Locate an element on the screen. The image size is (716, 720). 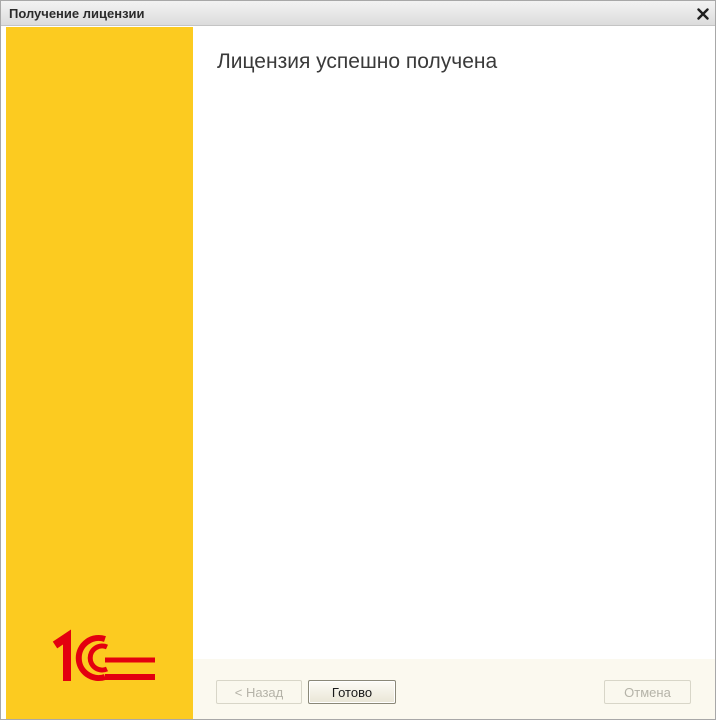
close-icon is located at coordinates (702, 13).